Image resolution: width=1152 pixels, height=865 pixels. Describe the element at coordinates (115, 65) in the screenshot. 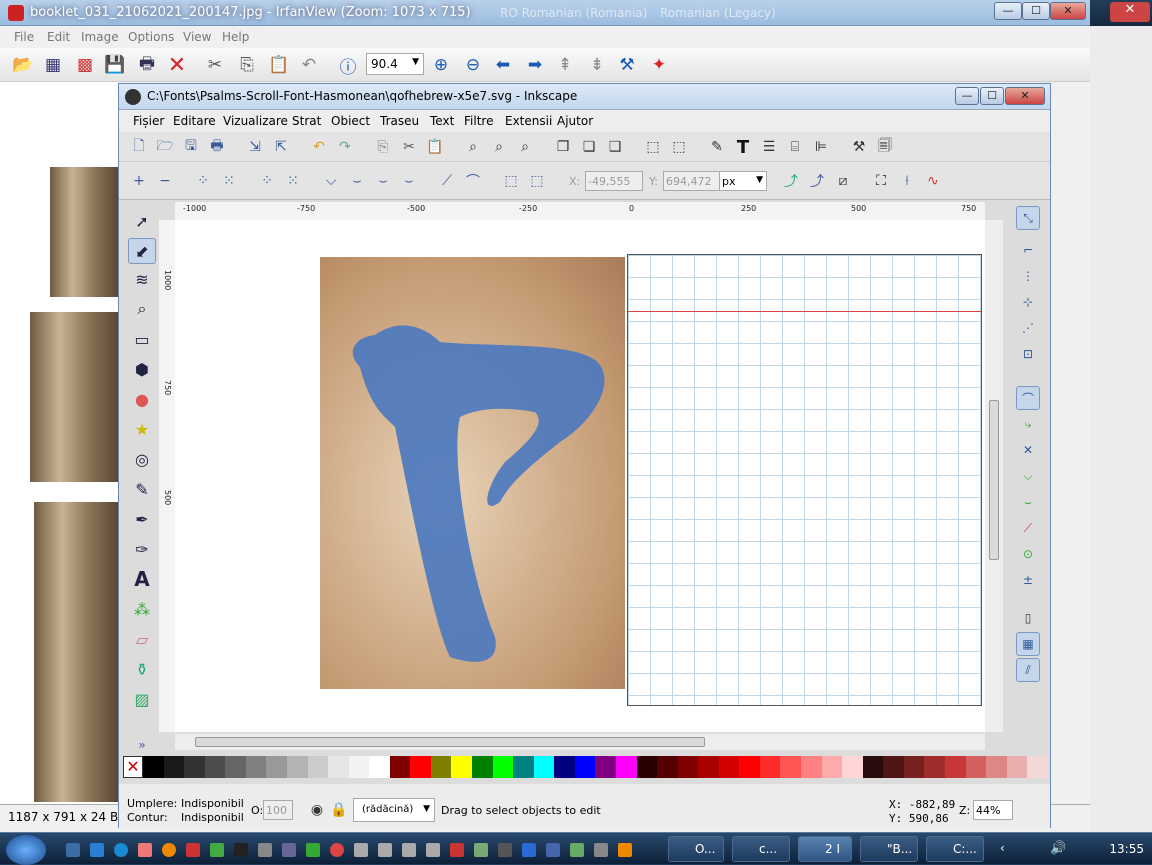

I see `save-icon: 💾` at that location.